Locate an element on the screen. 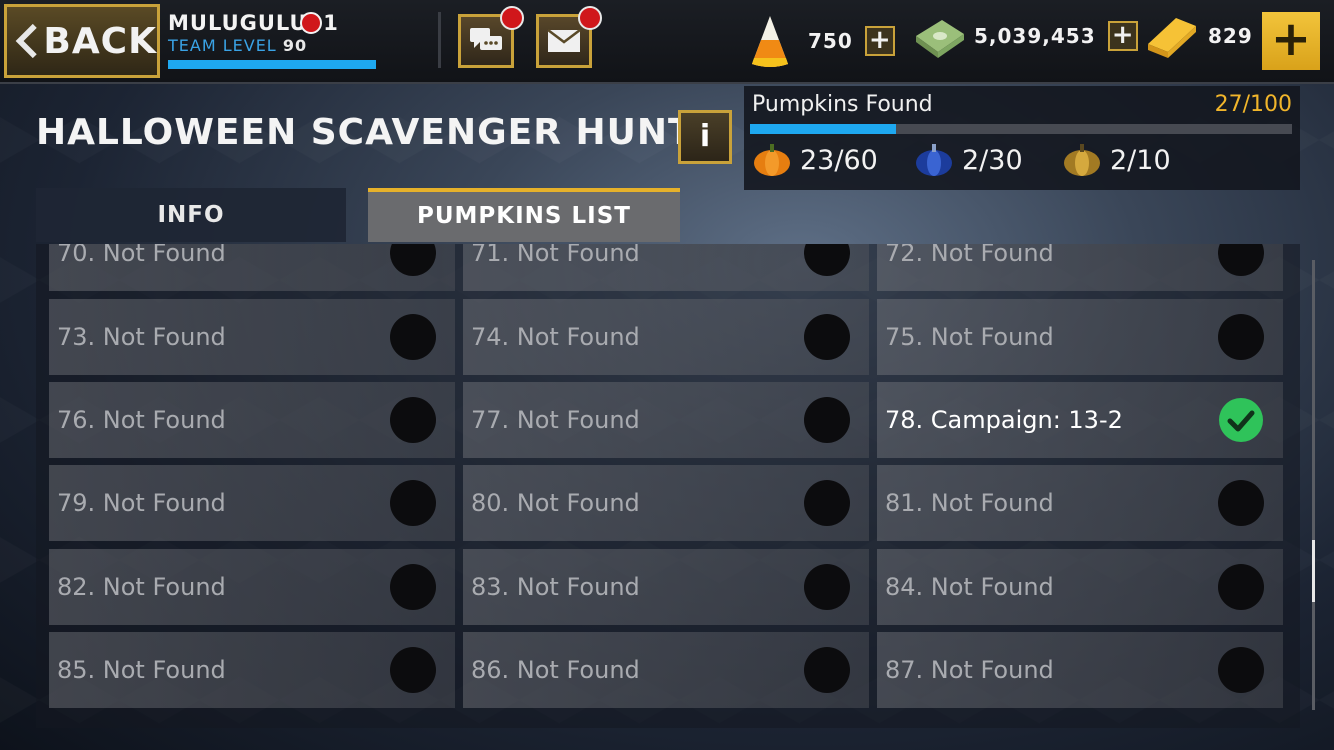  cash-icon is located at coordinates (940, 39).